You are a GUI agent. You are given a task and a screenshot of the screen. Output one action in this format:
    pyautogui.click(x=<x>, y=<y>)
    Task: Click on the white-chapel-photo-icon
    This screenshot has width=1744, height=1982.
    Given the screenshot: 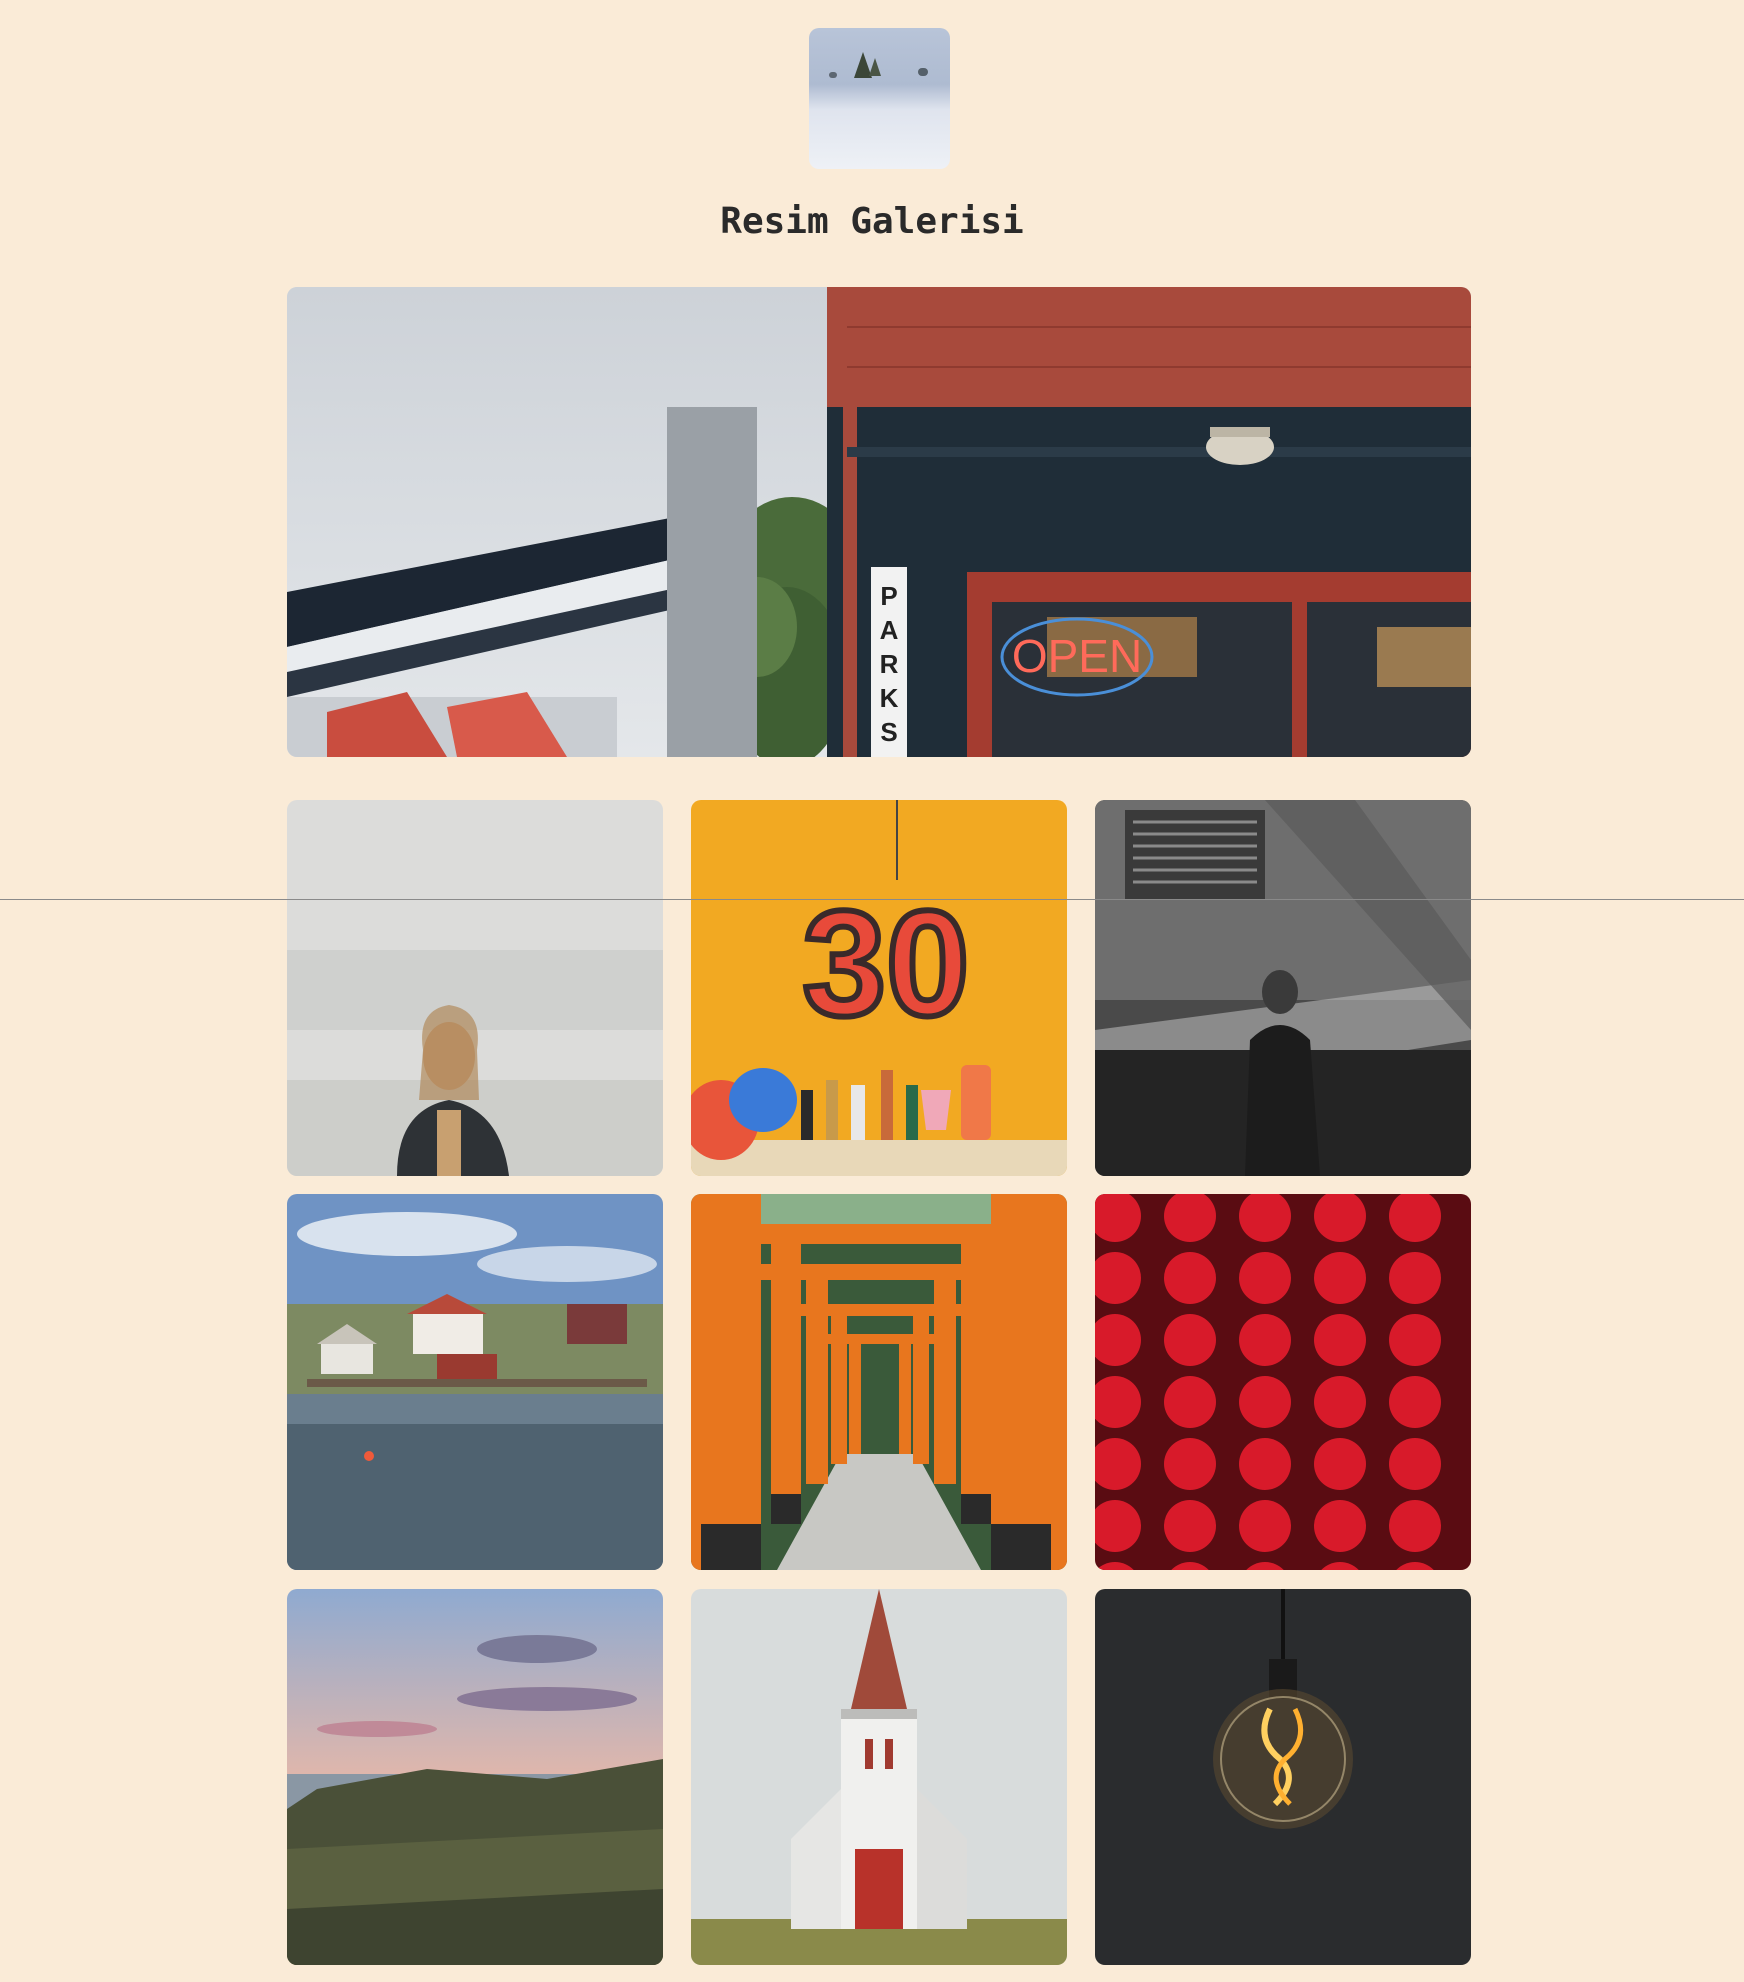 What is the action you would take?
    pyautogui.click(x=879, y=1777)
    